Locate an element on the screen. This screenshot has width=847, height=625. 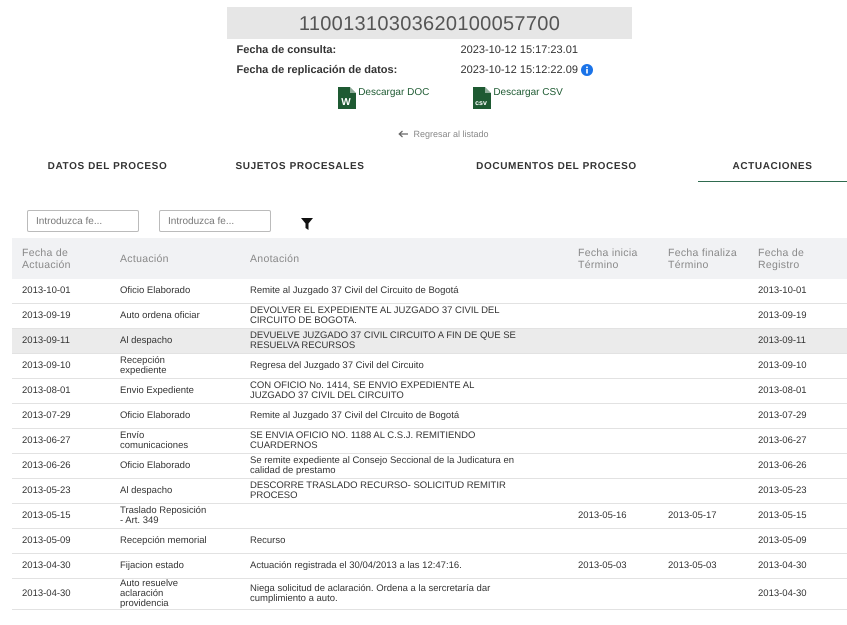
table-cell: DEVUELVE JUZGADO 37 CIVIL CIRCUITO A FIN DE QUE SE RESUELVA RECURSOS is located at coordinates (383, 340).